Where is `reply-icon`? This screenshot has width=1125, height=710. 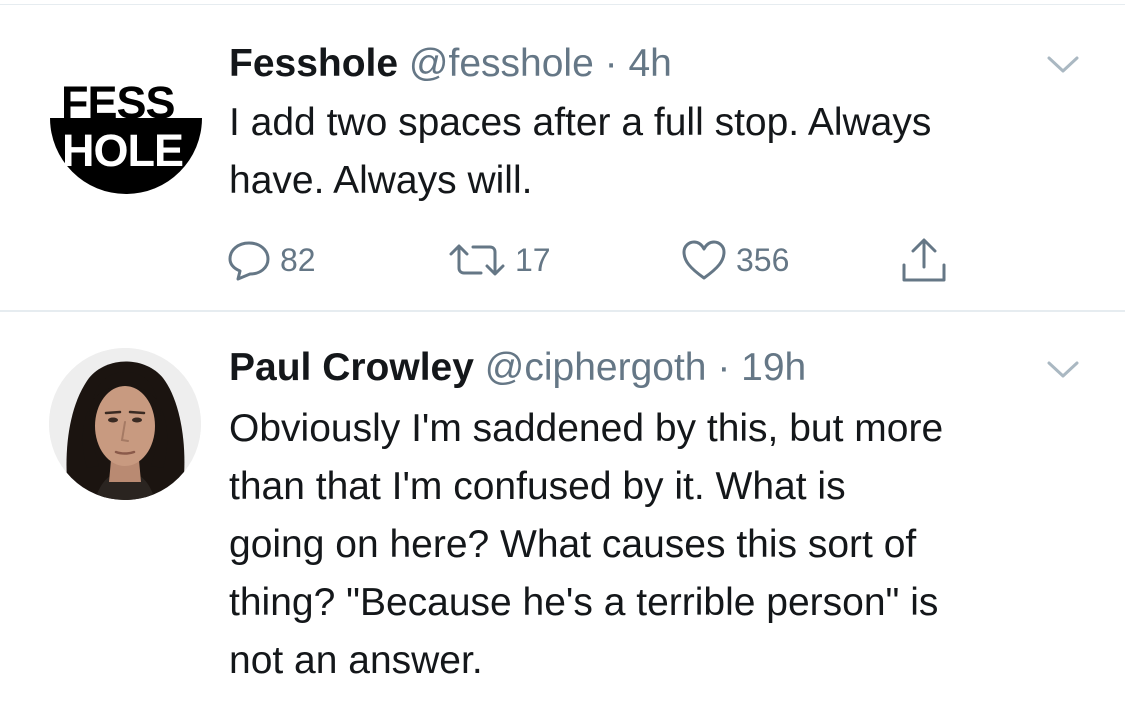 reply-icon is located at coordinates (249, 260).